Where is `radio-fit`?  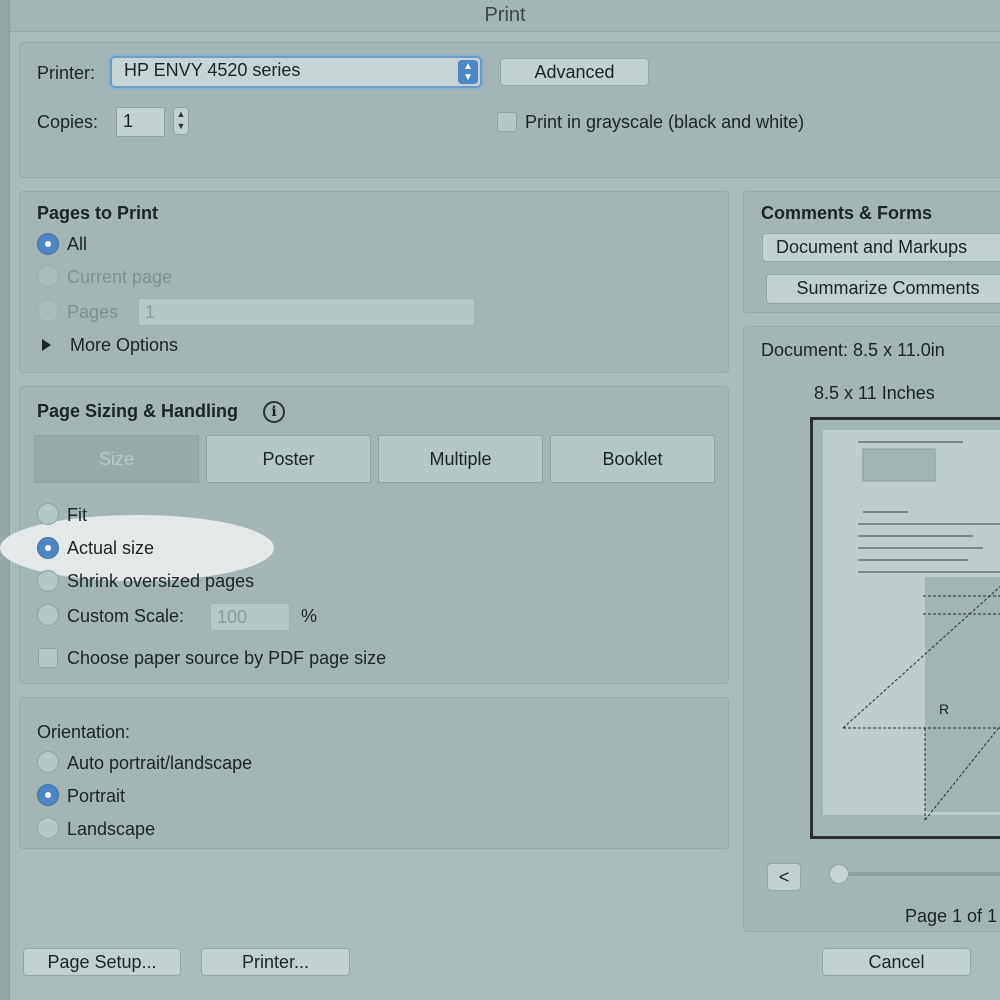
radio-fit is located at coordinates (48, 514).